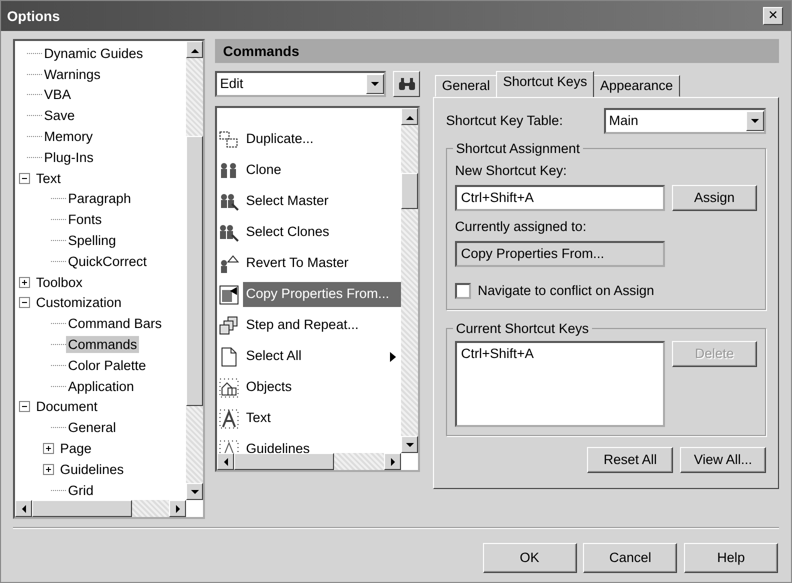 The width and height of the screenshot is (792, 583). What do you see at coordinates (81, 490) in the screenshot?
I see `tree-item: Grid` at bounding box center [81, 490].